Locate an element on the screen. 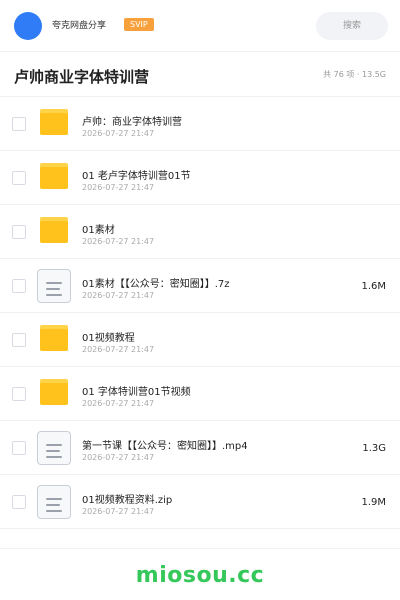  list-item: 01视频教程 2026-07-27 21:47 is located at coordinates (200, 340).